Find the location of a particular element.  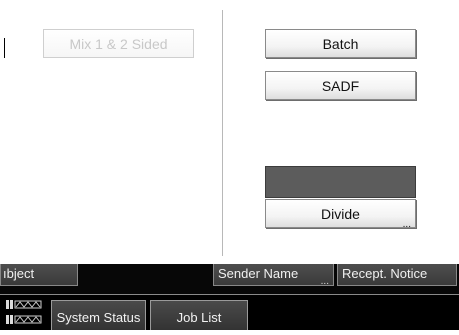

bottom-tabs-bar: ıbject Sender Name ... Recept. Notice is located at coordinates (229, 279).